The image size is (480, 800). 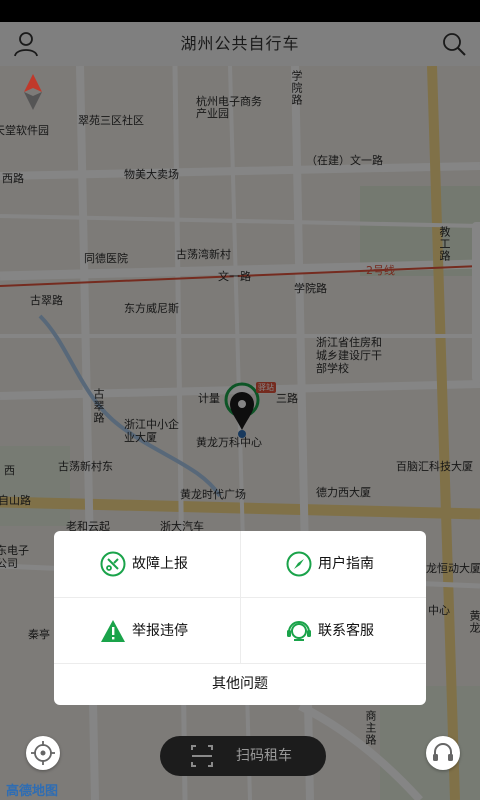 I want to click on scan-rent-button: 扫码租车, so click(x=243, y=756).